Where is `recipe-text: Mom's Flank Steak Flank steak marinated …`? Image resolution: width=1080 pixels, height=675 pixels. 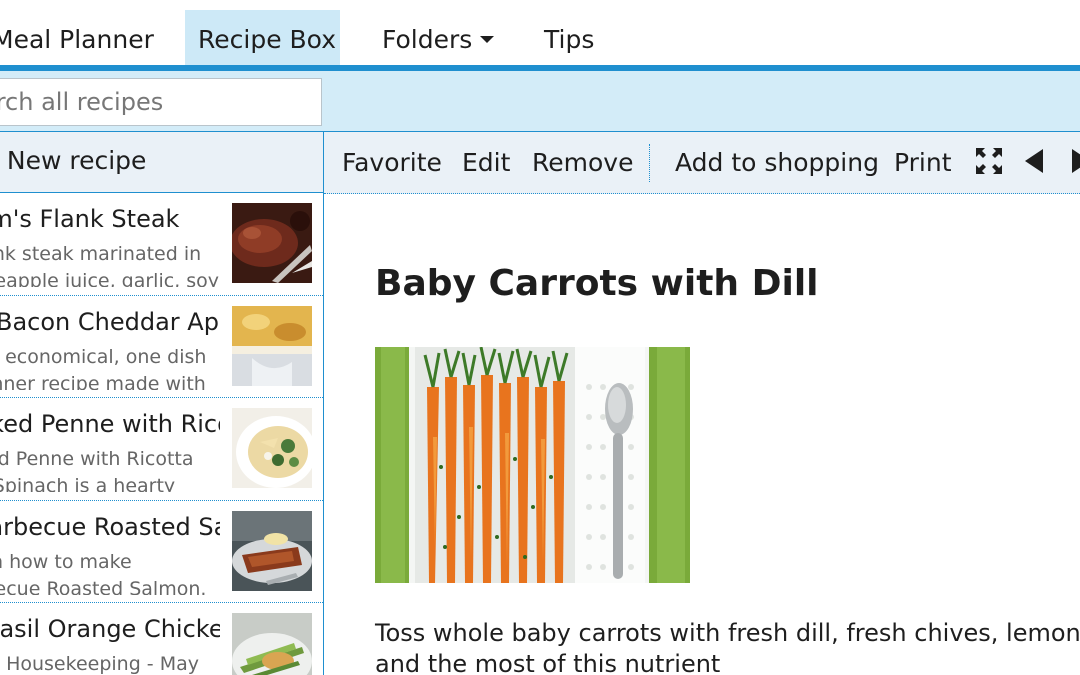 recipe-text: Mom's Flank Steak Flank steak marinated … is located at coordinates (110, 244).